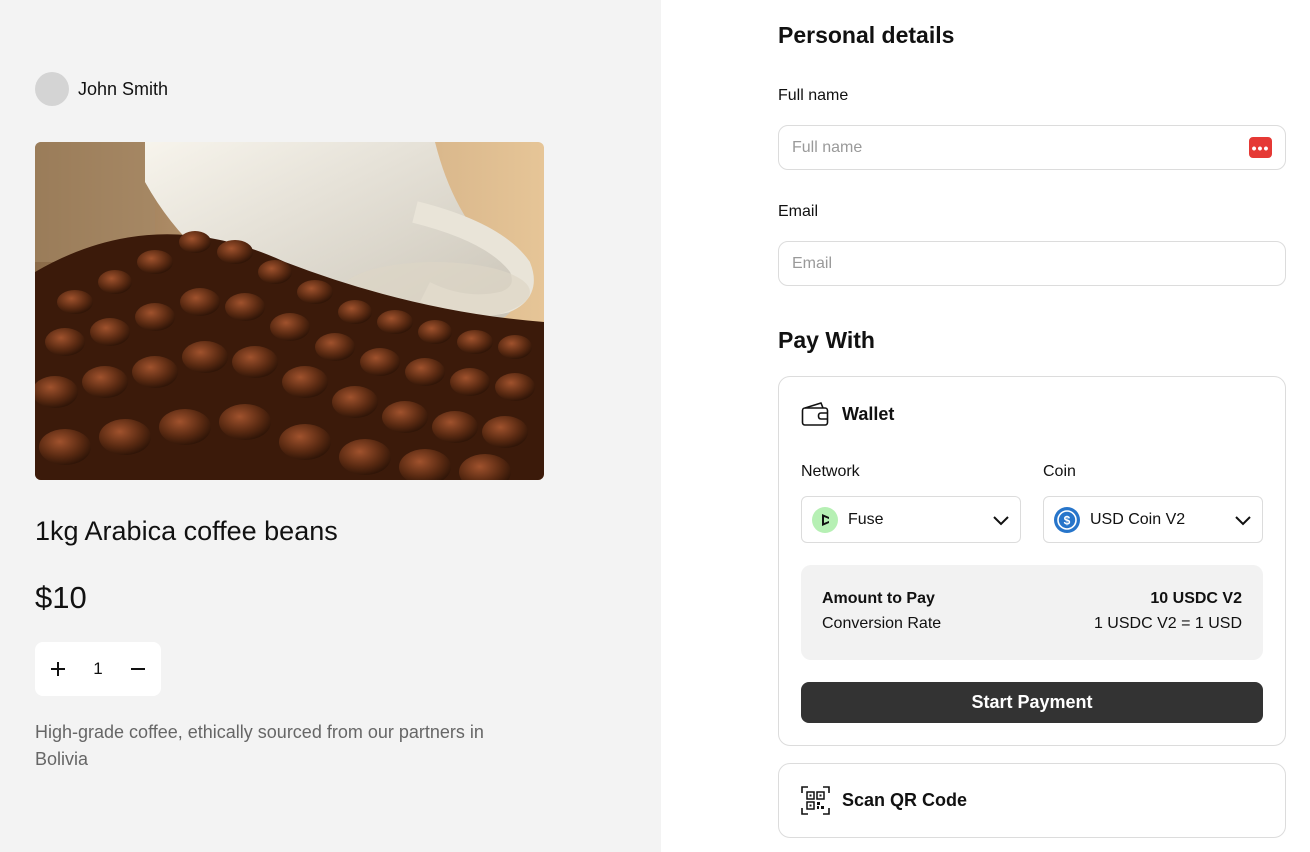 This screenshot has height=852, width=1310. I want to click on amount-row: Amount to Pay 10 USDC V2, so click(1032, 599).